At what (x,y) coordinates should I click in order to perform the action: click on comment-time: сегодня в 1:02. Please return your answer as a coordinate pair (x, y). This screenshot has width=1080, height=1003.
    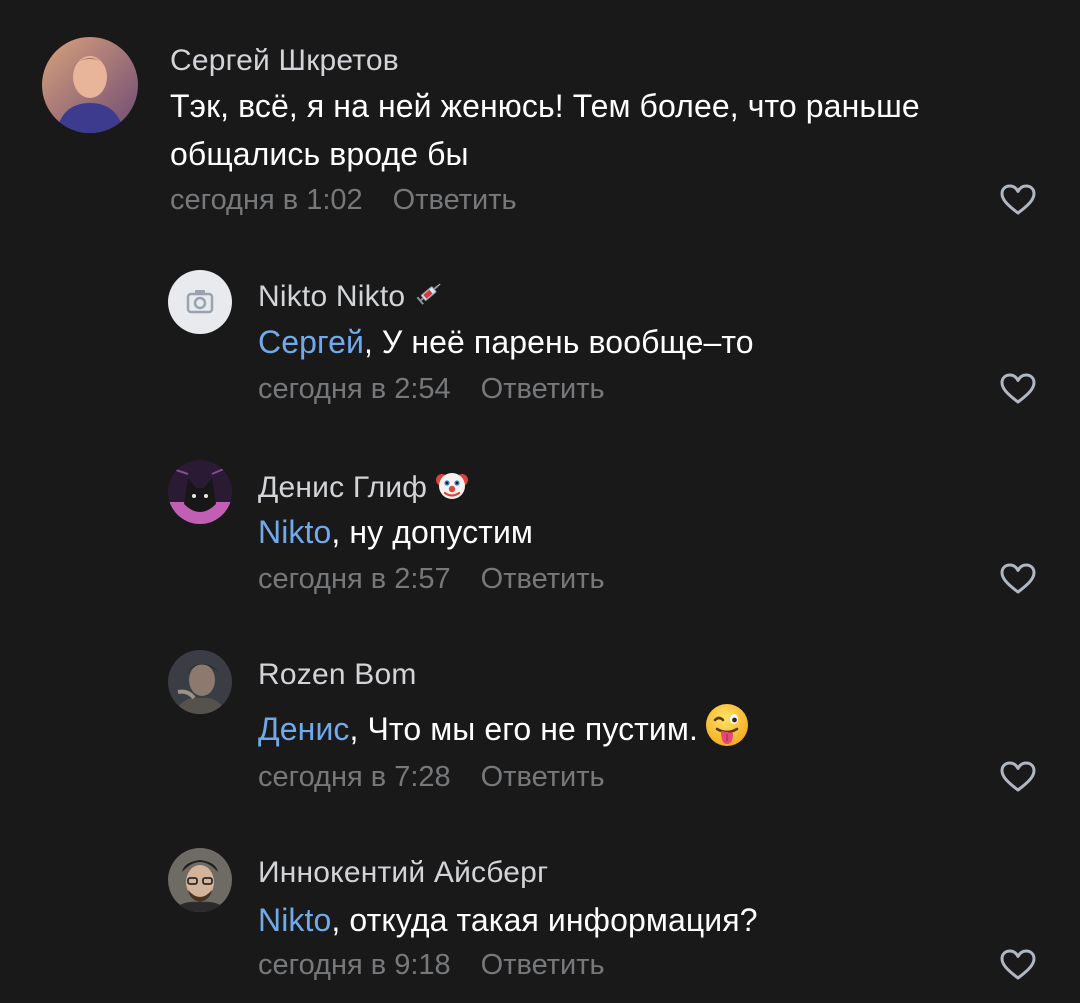
    Looking at the image, I should click on (266, 200).